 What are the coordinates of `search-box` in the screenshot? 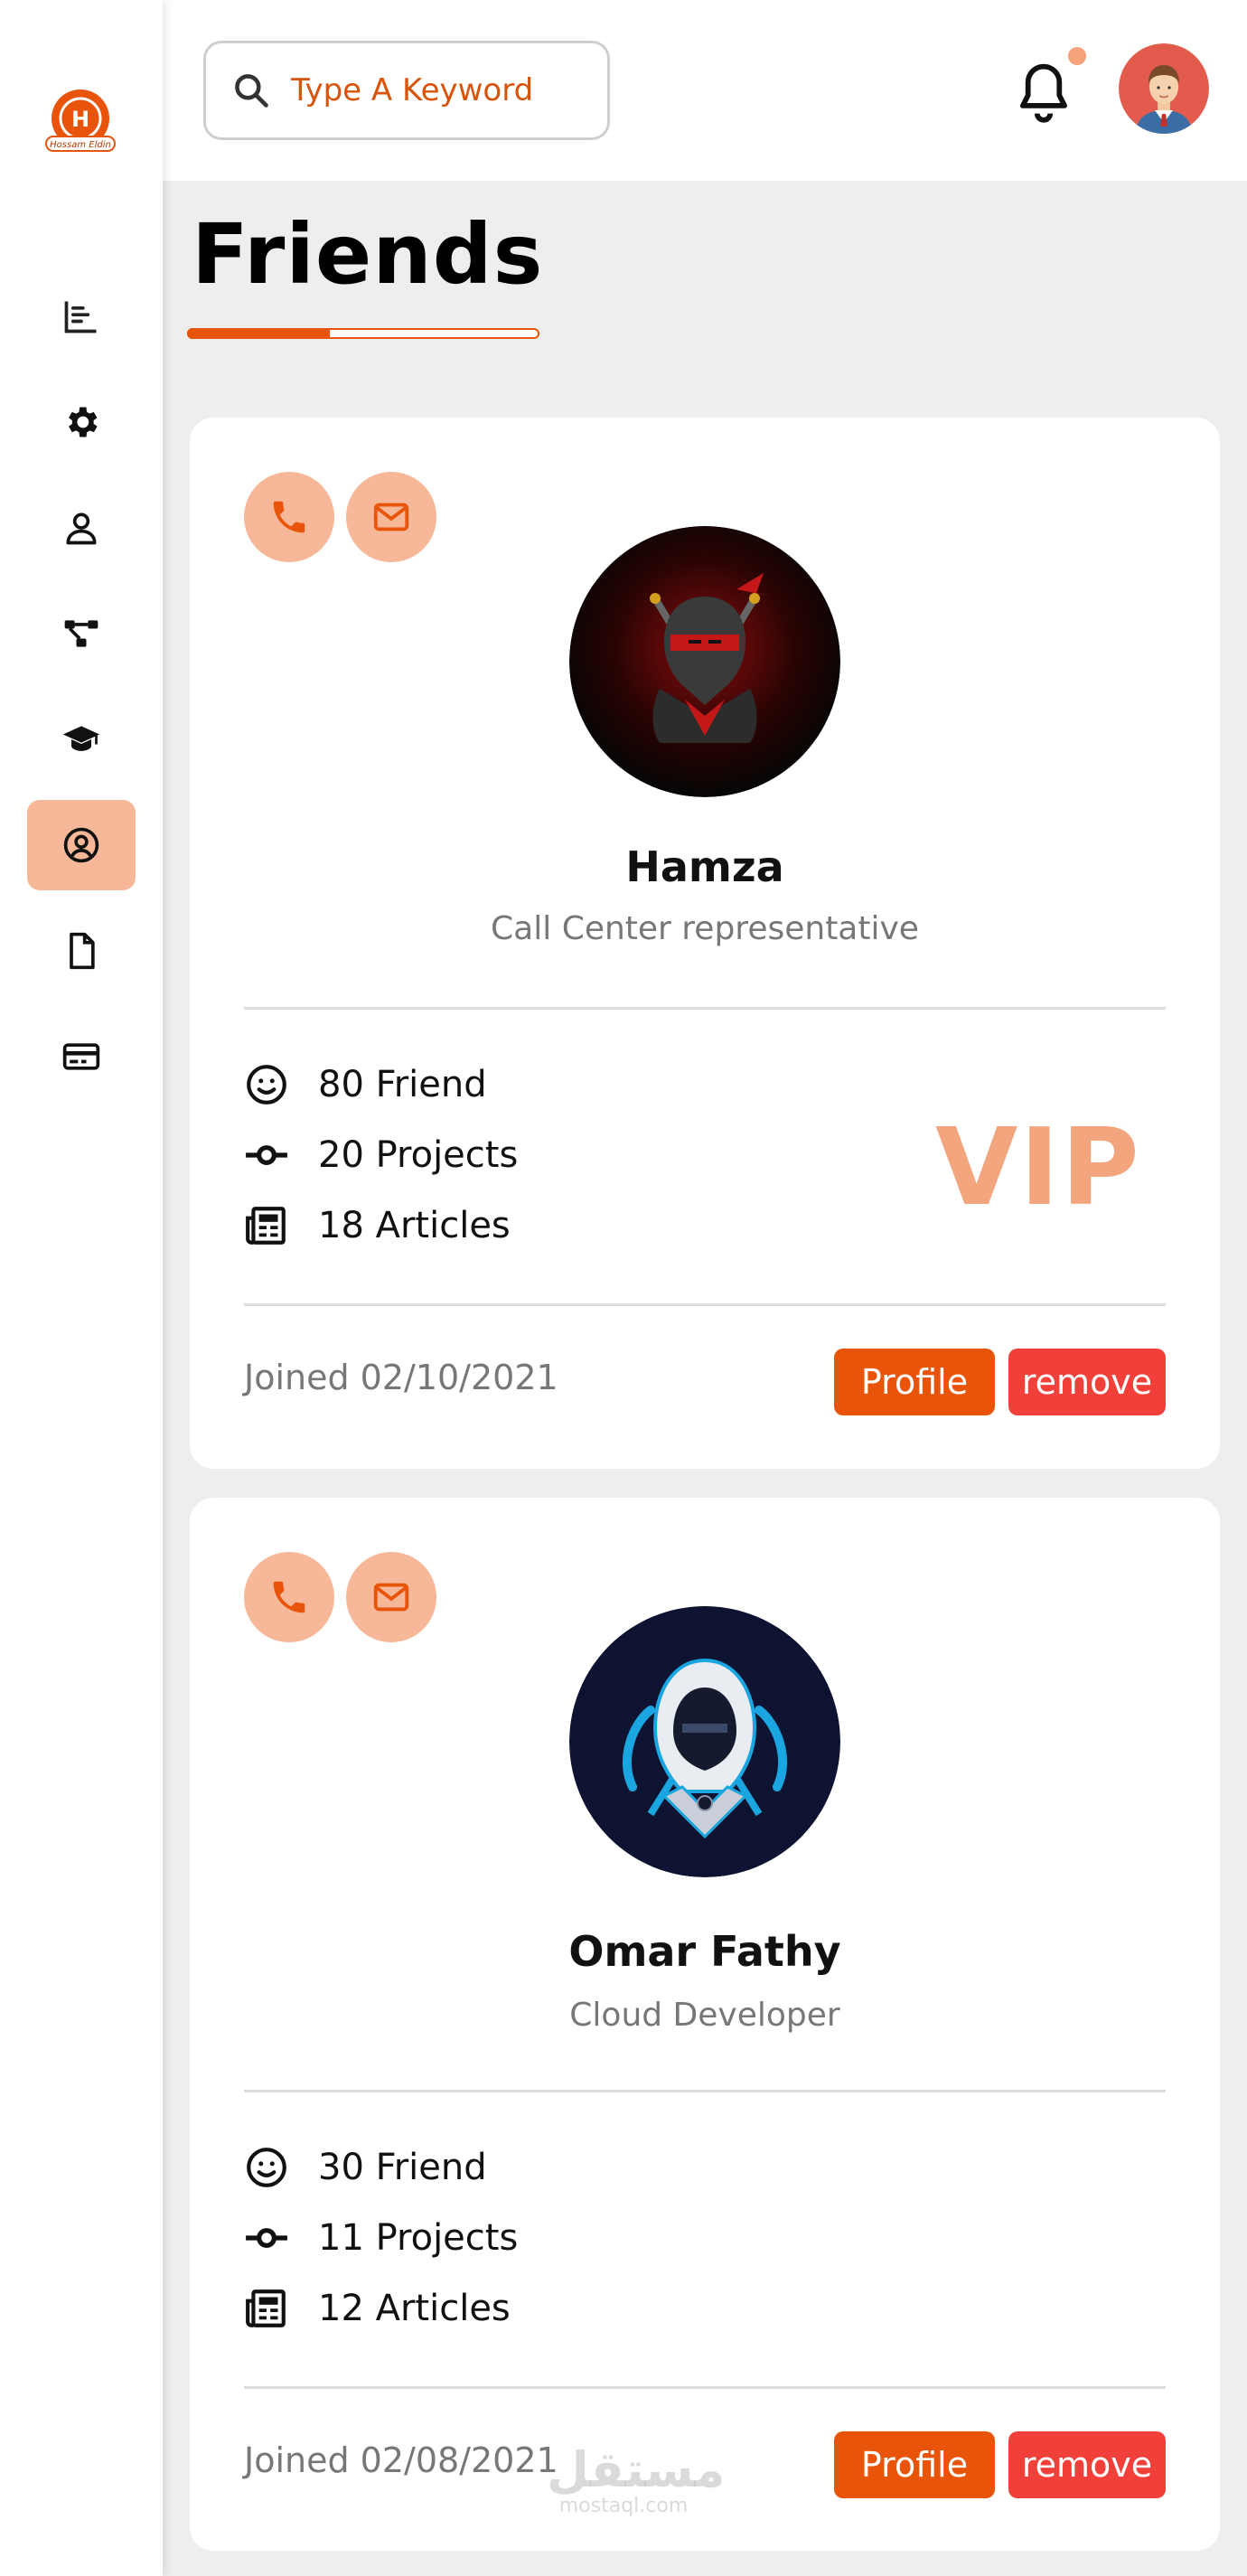 It's located at (406, 90).